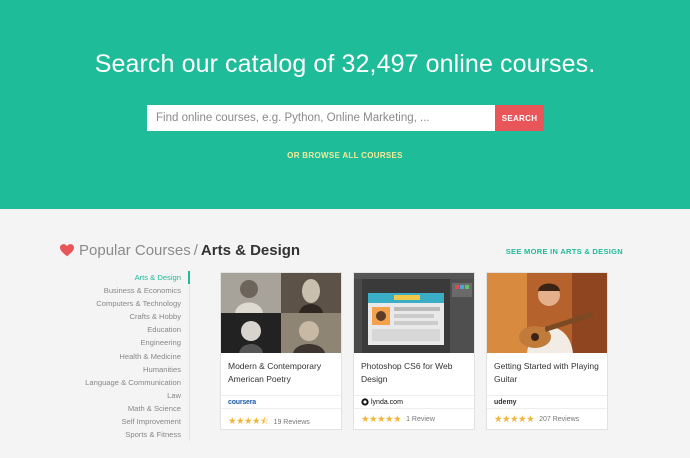 Image resolution: width=690 pixels, height=458 pixels. Describe the element at coordinates (547, 402) in the screenshot. I see `provider-row: udemy` at that location.